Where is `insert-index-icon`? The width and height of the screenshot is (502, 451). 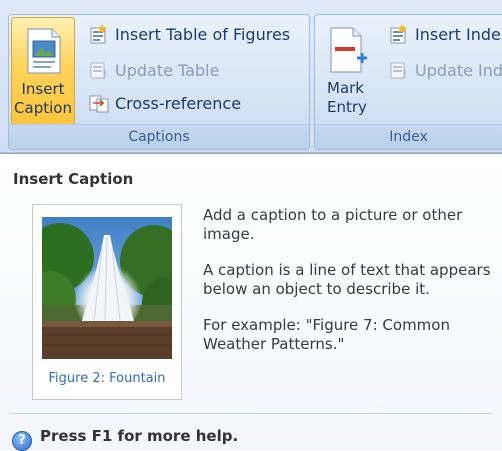 insert-index-icon is located at coordinates (398, 34).